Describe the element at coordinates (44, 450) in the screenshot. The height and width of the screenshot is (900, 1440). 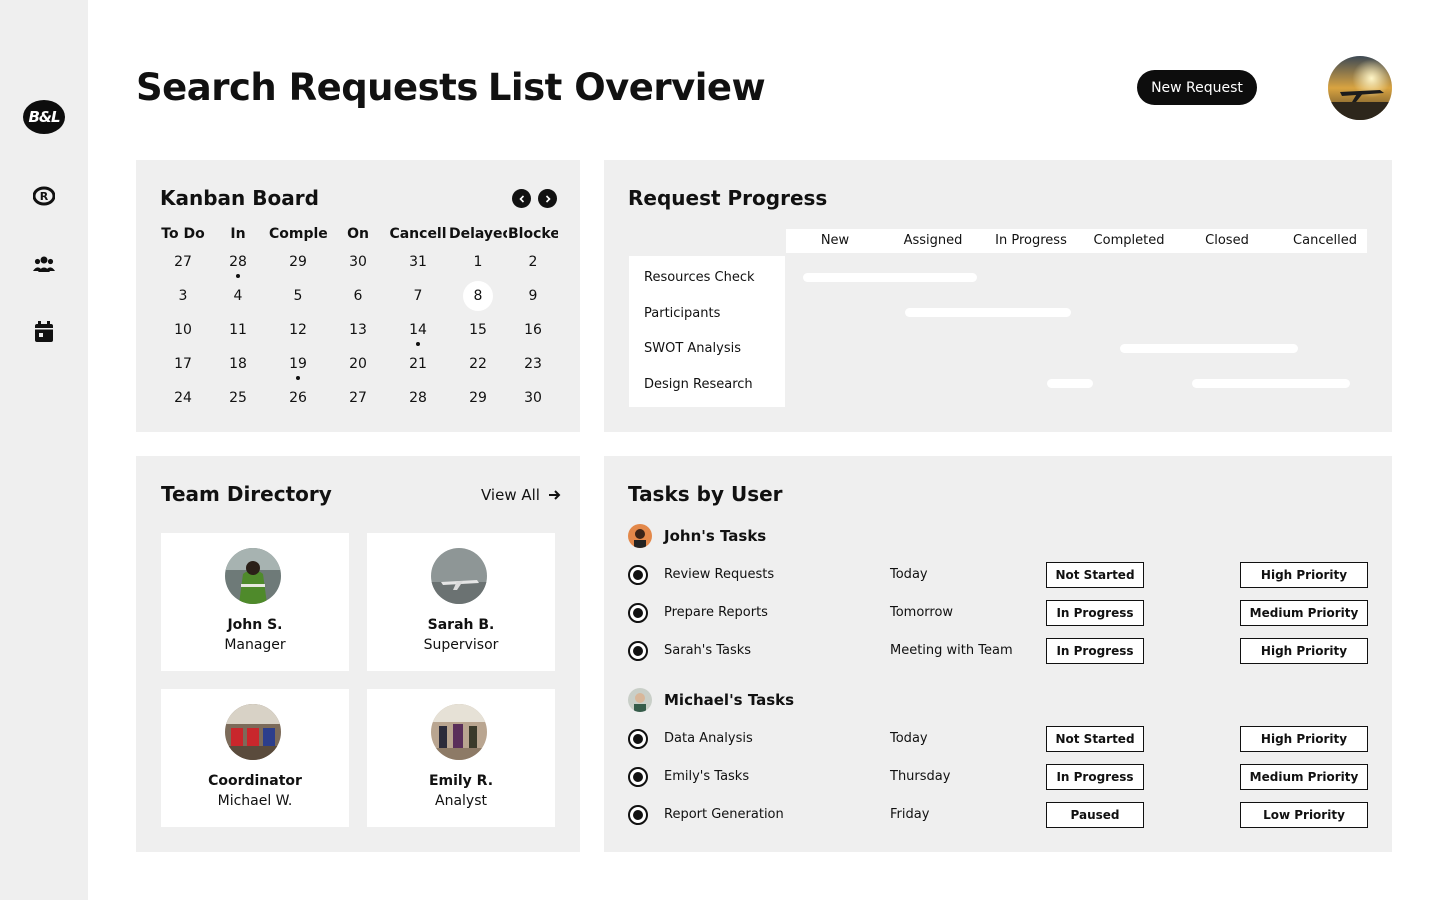
I see `sidebar: B&L R` at that location.